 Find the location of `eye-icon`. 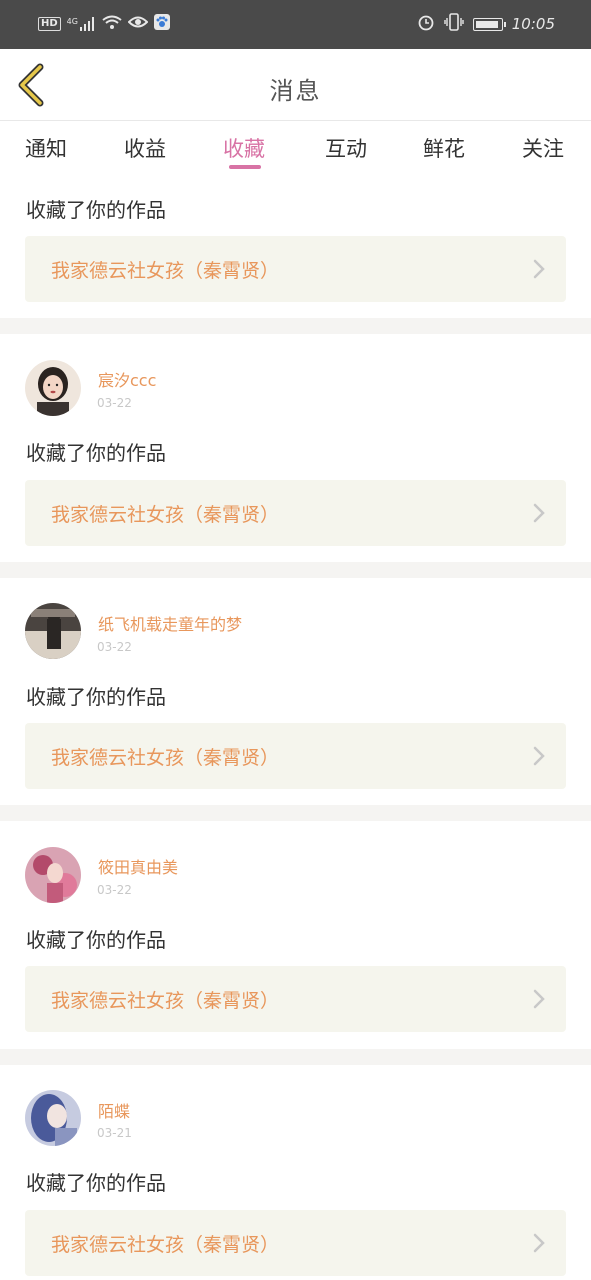

eye-icon is located at coordinates (138, 23).